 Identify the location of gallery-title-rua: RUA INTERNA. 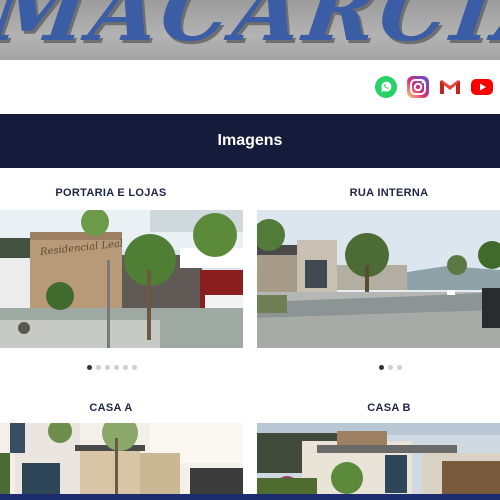
(389, 193).